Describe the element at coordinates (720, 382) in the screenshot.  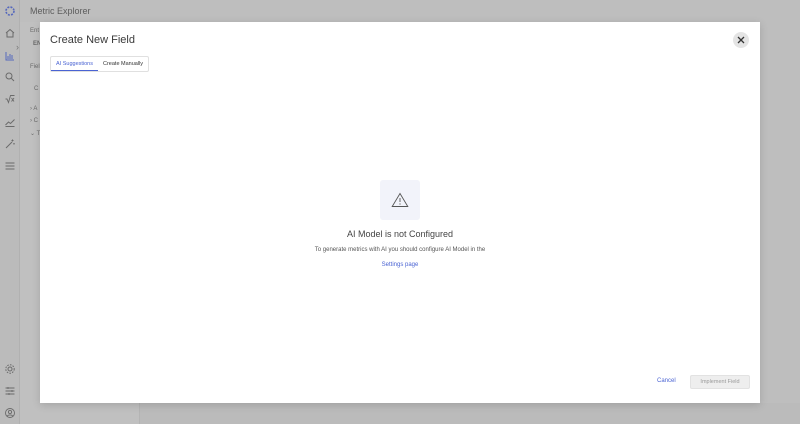
I see `implement-field-button: Implement Field` at that location.